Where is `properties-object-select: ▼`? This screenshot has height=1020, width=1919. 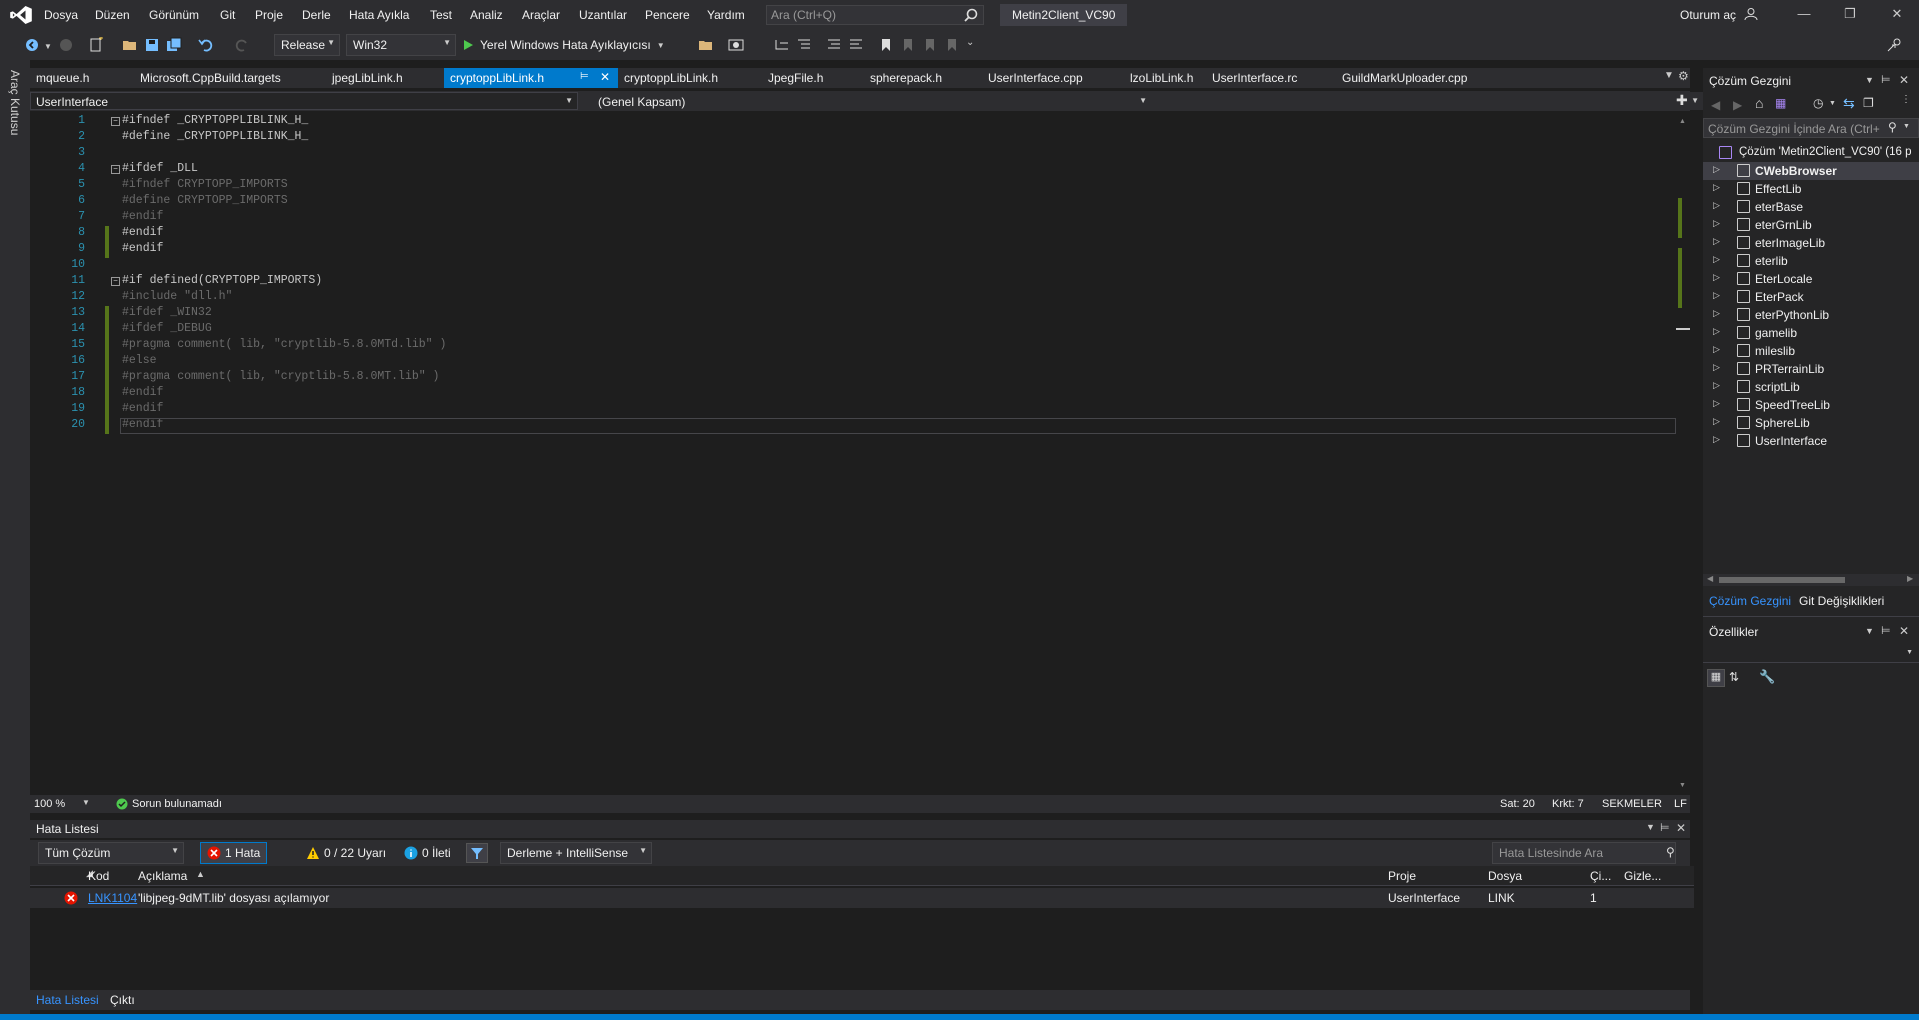
properties-object-select: ▼ is located at coordinates (1811, 654).